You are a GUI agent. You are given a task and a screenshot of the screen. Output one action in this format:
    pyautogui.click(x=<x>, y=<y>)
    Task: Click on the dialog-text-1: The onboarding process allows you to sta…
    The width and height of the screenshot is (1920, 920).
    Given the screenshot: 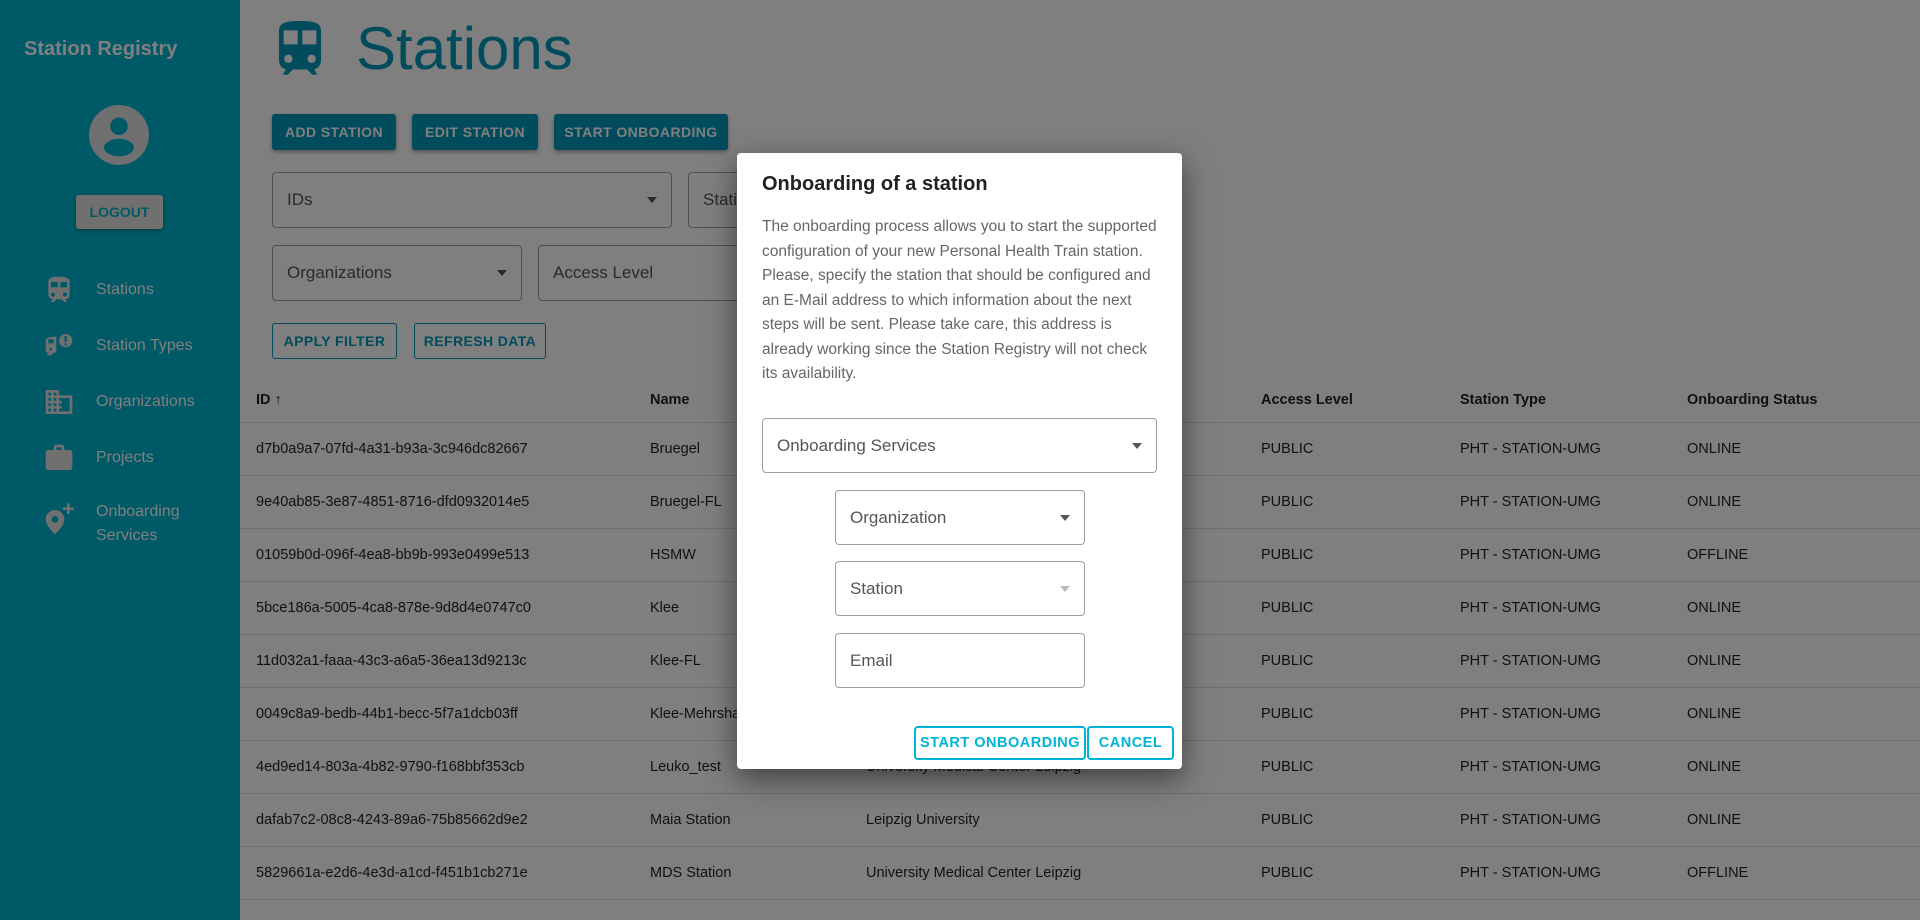 What is the action you would take?
    pyautogui.click(x=959, y=239)
    